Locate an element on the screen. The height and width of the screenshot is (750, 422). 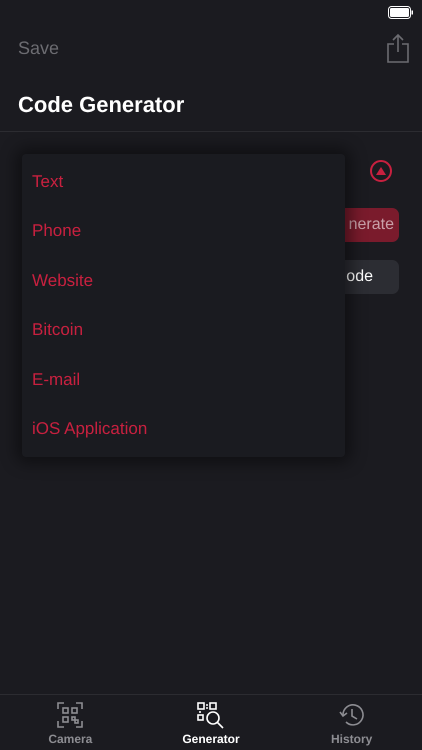
battery-icon is located at coordinates (401, 12).